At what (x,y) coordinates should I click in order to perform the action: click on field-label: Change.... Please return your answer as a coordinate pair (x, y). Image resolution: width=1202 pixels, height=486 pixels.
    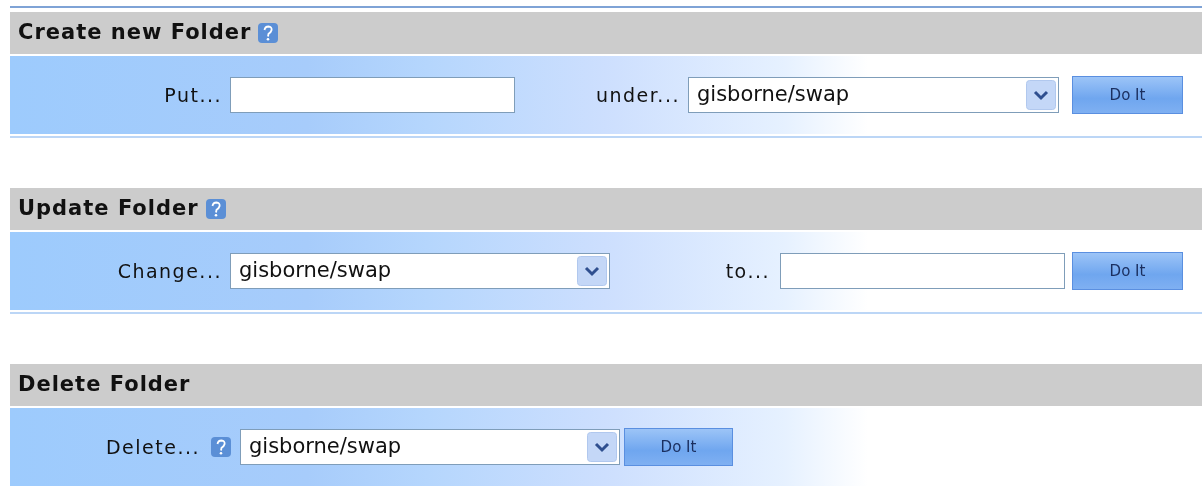
    Looking at the image, I should click on (169, 271).